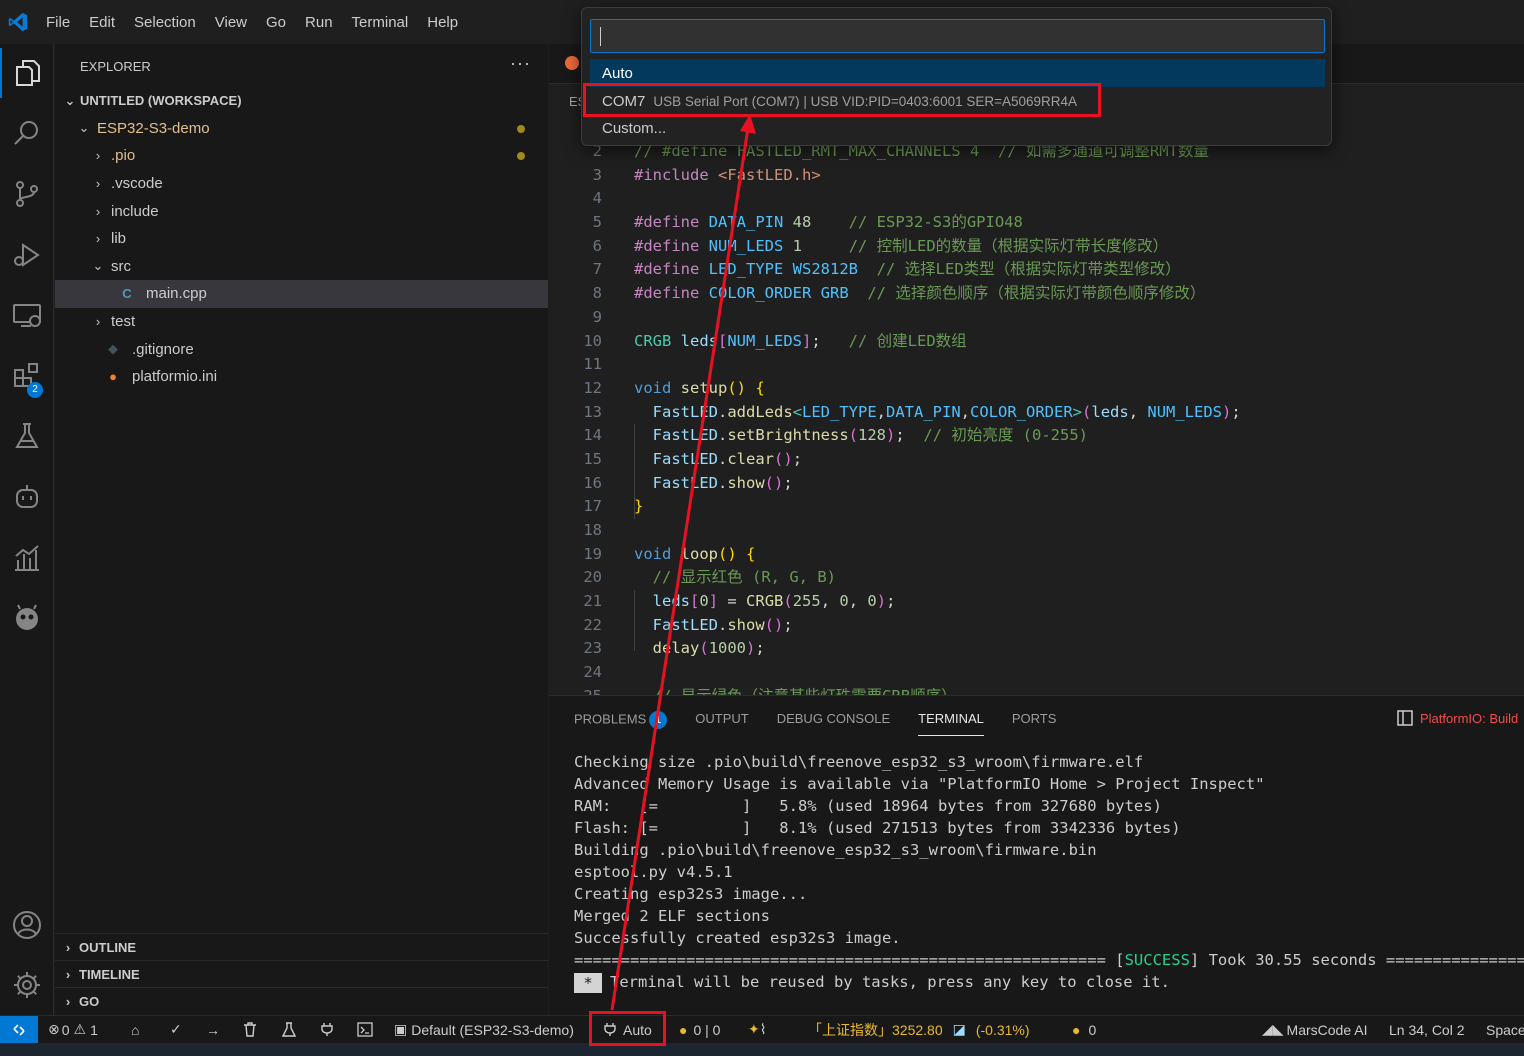 Image resolution: width=1524 pixels, height=1056 pixels. Describe the element at coordinates (165, 22) in the screenshot. I see `menu-selection: Selection` at that location.